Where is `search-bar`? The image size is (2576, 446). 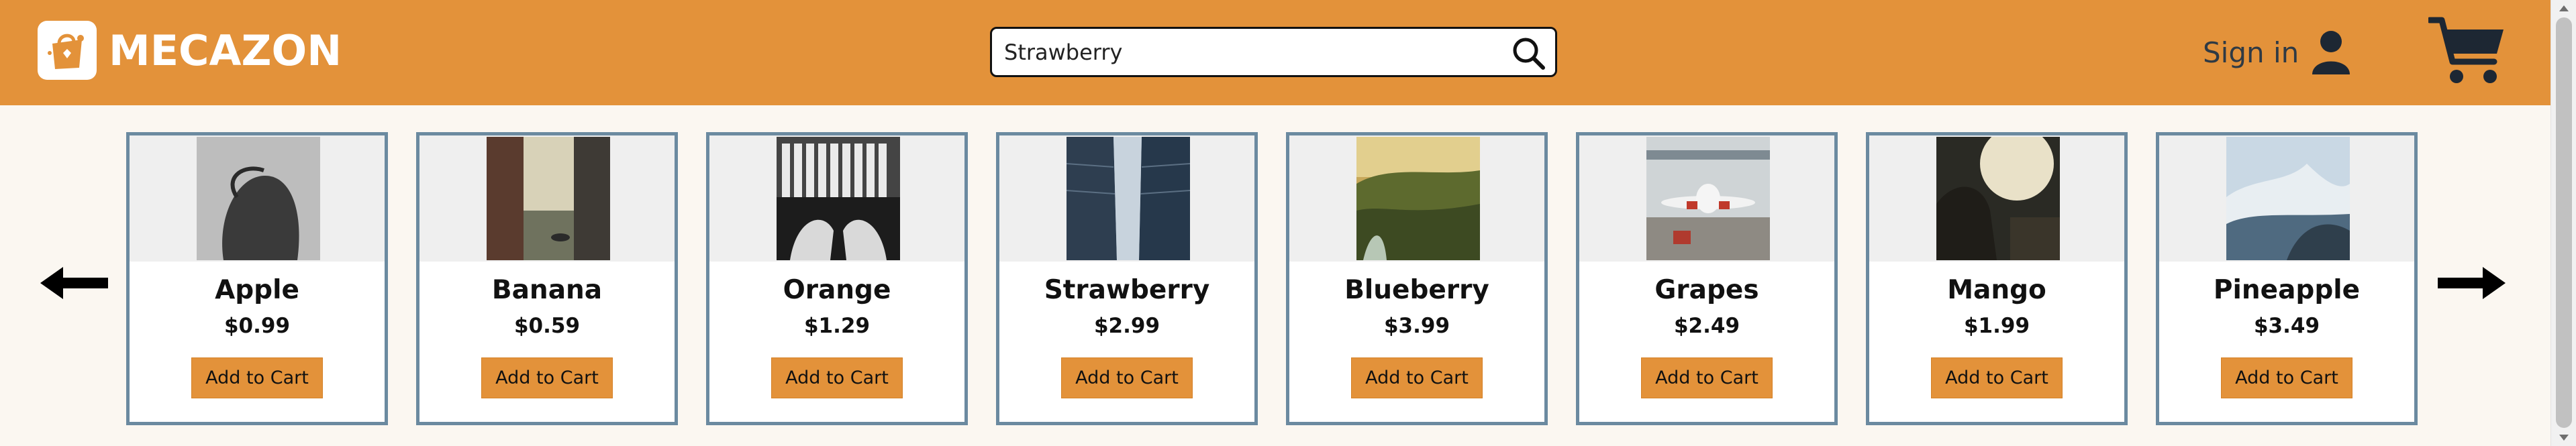
search-bar is located at coordinates (1273, 52).